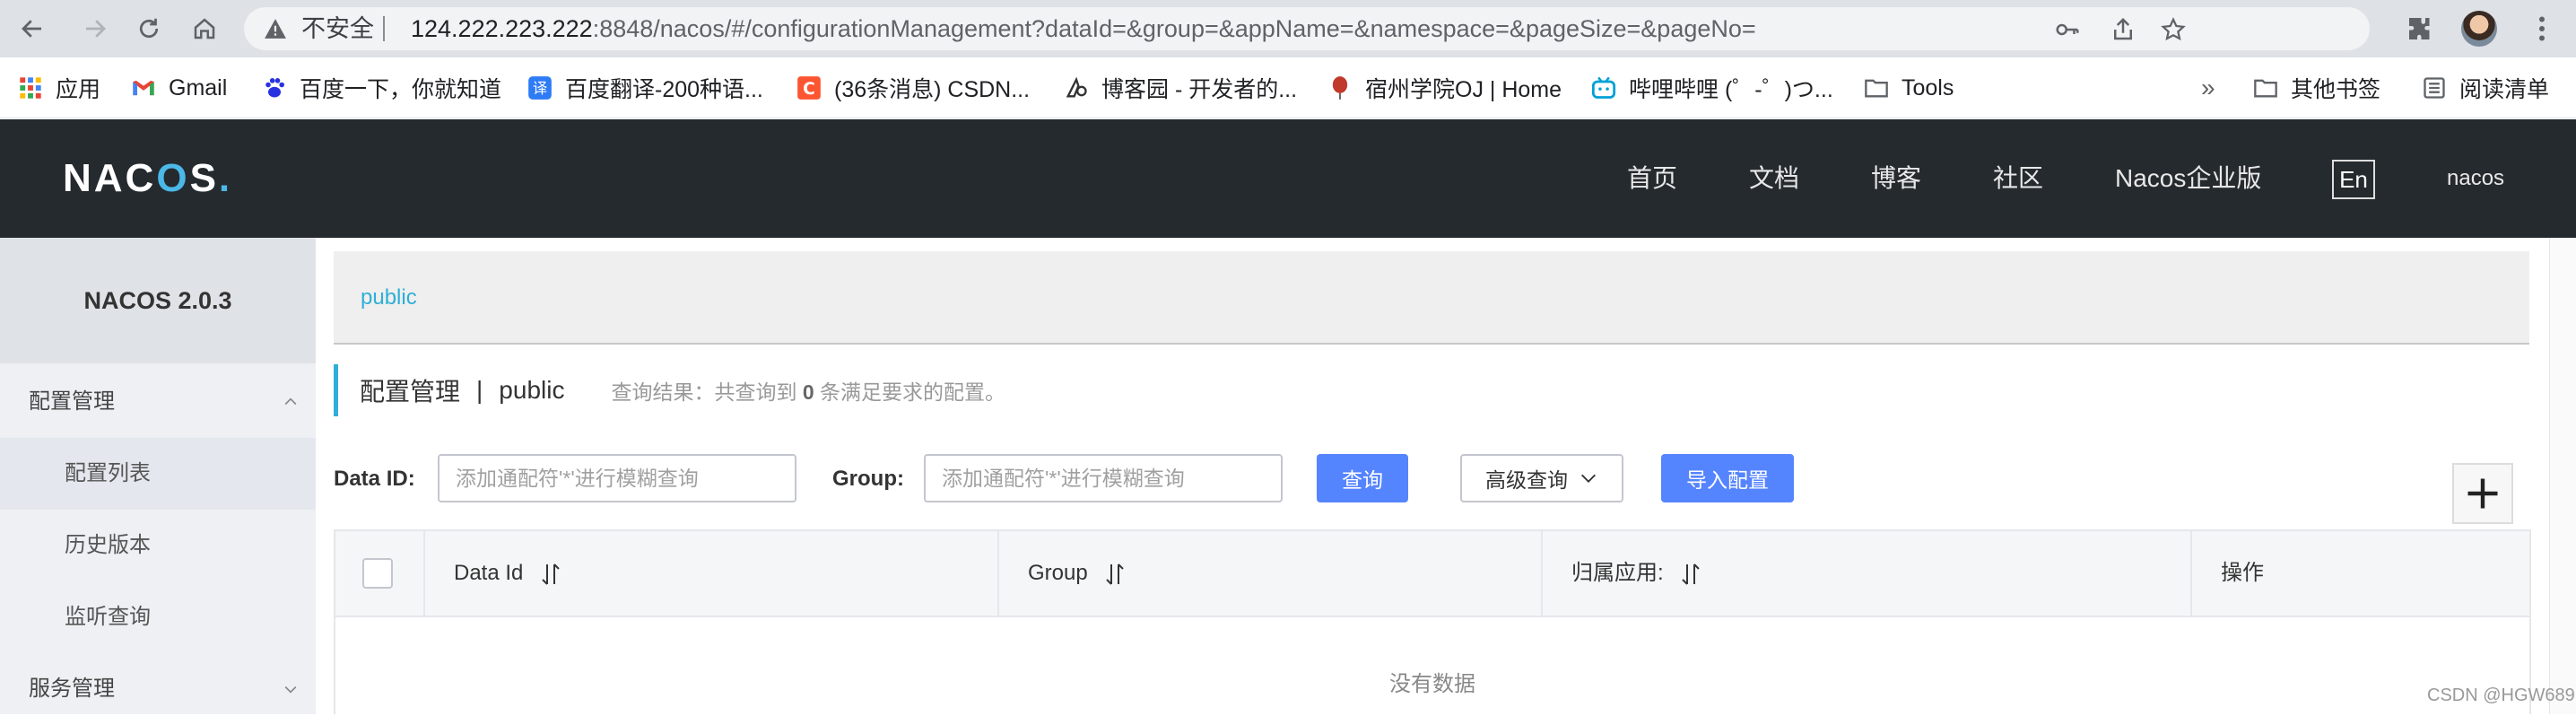 The width and height of the screenshot is (2576, 725). What do you see at coordinates (1603, 87) in the screenshot?
I see `bilibili-icon` at bounding box center [1603, 87].